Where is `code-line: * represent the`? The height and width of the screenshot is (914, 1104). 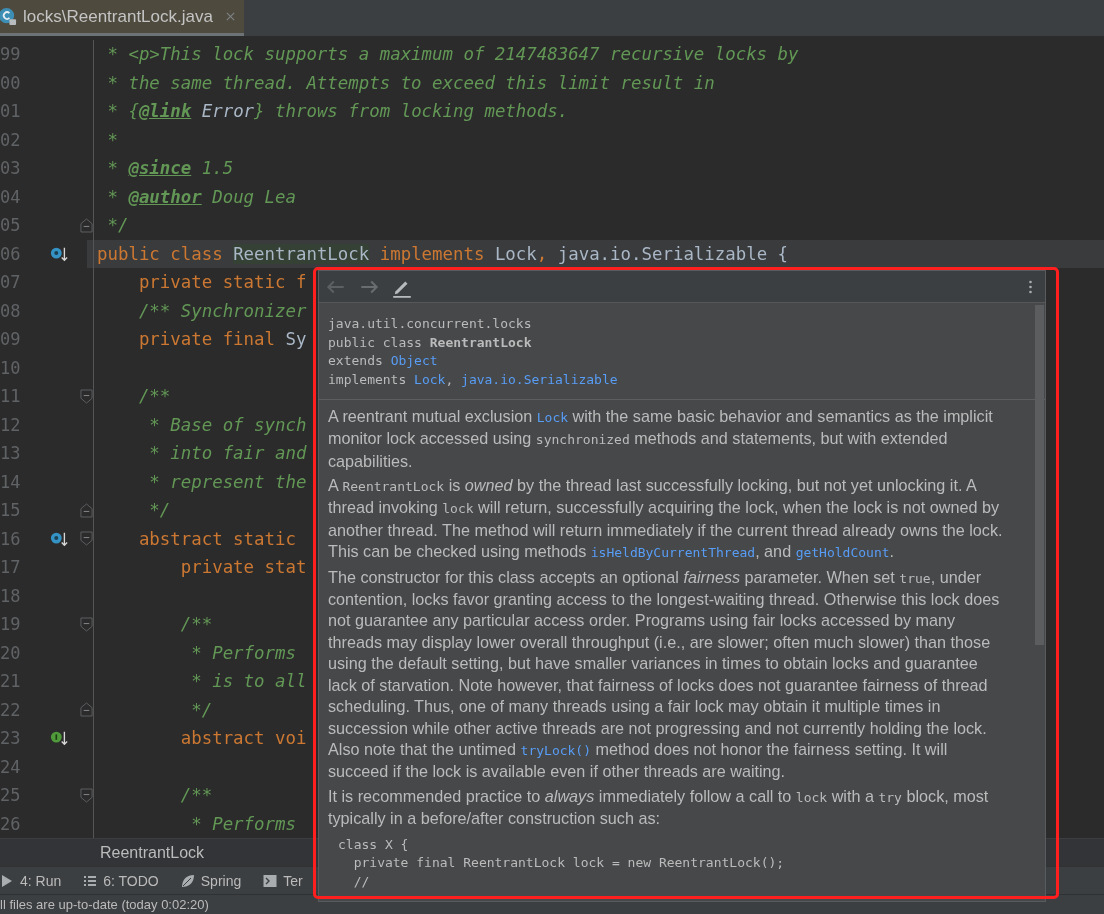 code-line: * represent the is located at coordinates (227, 481).